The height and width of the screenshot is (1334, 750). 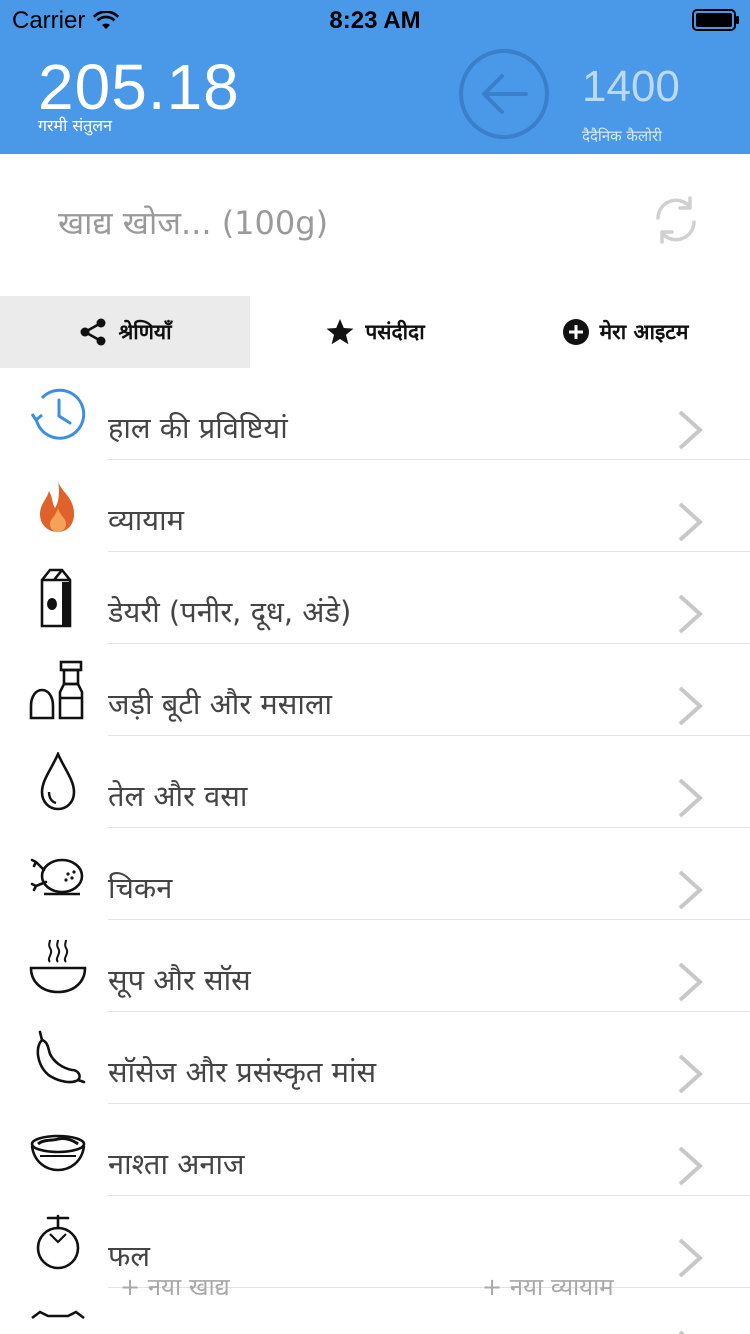 I want to click on sausage-icon, so click(x=61, y=1057).